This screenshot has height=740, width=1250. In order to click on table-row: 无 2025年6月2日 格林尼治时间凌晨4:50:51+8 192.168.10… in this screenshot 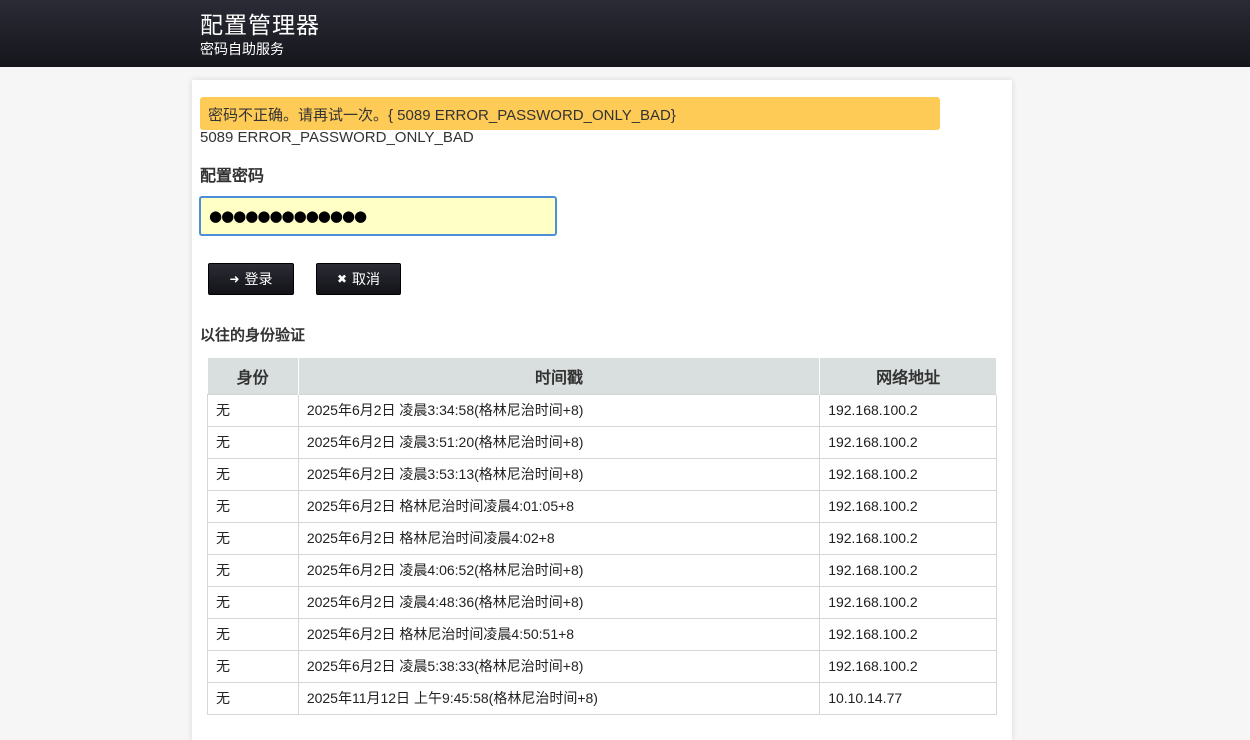, I will do `click(602, 634)`.